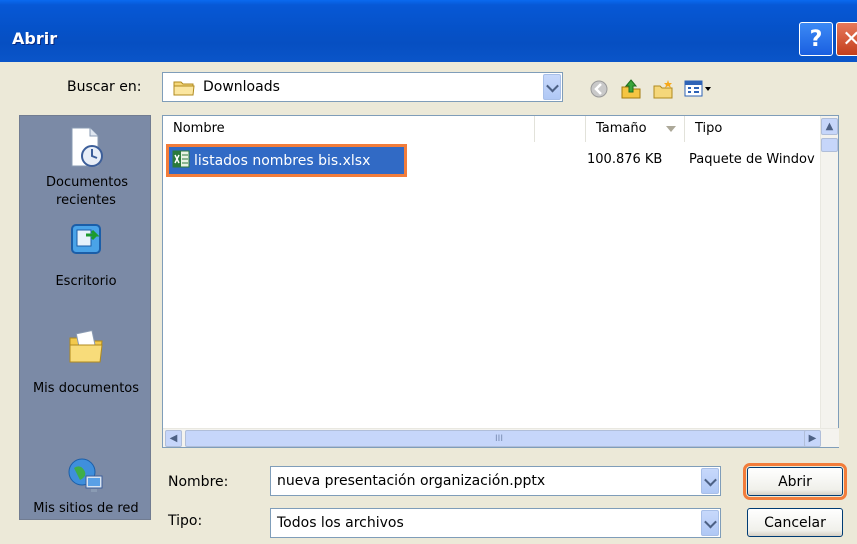 Image resolution: width=857 pixels, height=544 pixels. Describe the element at coordinates (428, 31) in the screenshot. I see `title-bar: Abrir ? ✕` at that location.